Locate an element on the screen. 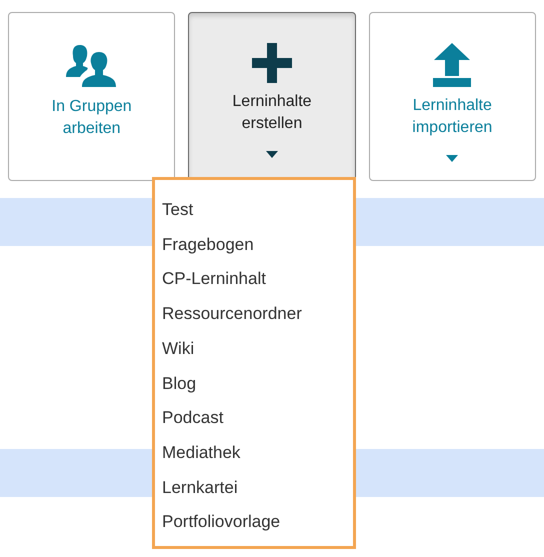 The image size is (544, 557). action-button: Lerninhalte importieren is located at coordinates (452, 96).